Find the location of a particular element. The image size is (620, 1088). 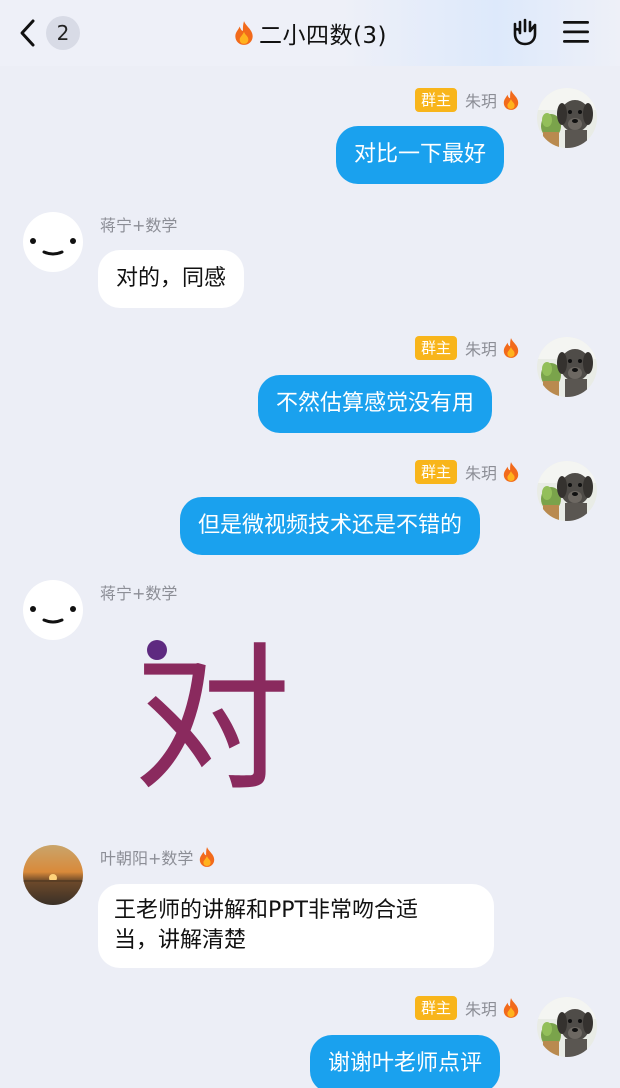

message-meta: 叶朝阳+数学 is located at coordinates (158, 857).